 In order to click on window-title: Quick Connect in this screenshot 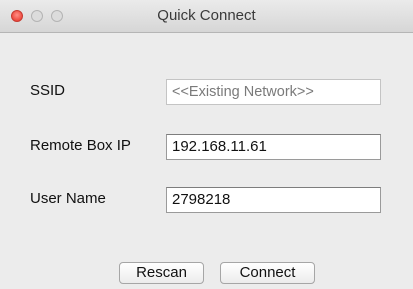, I will do `click(206, 15)`.